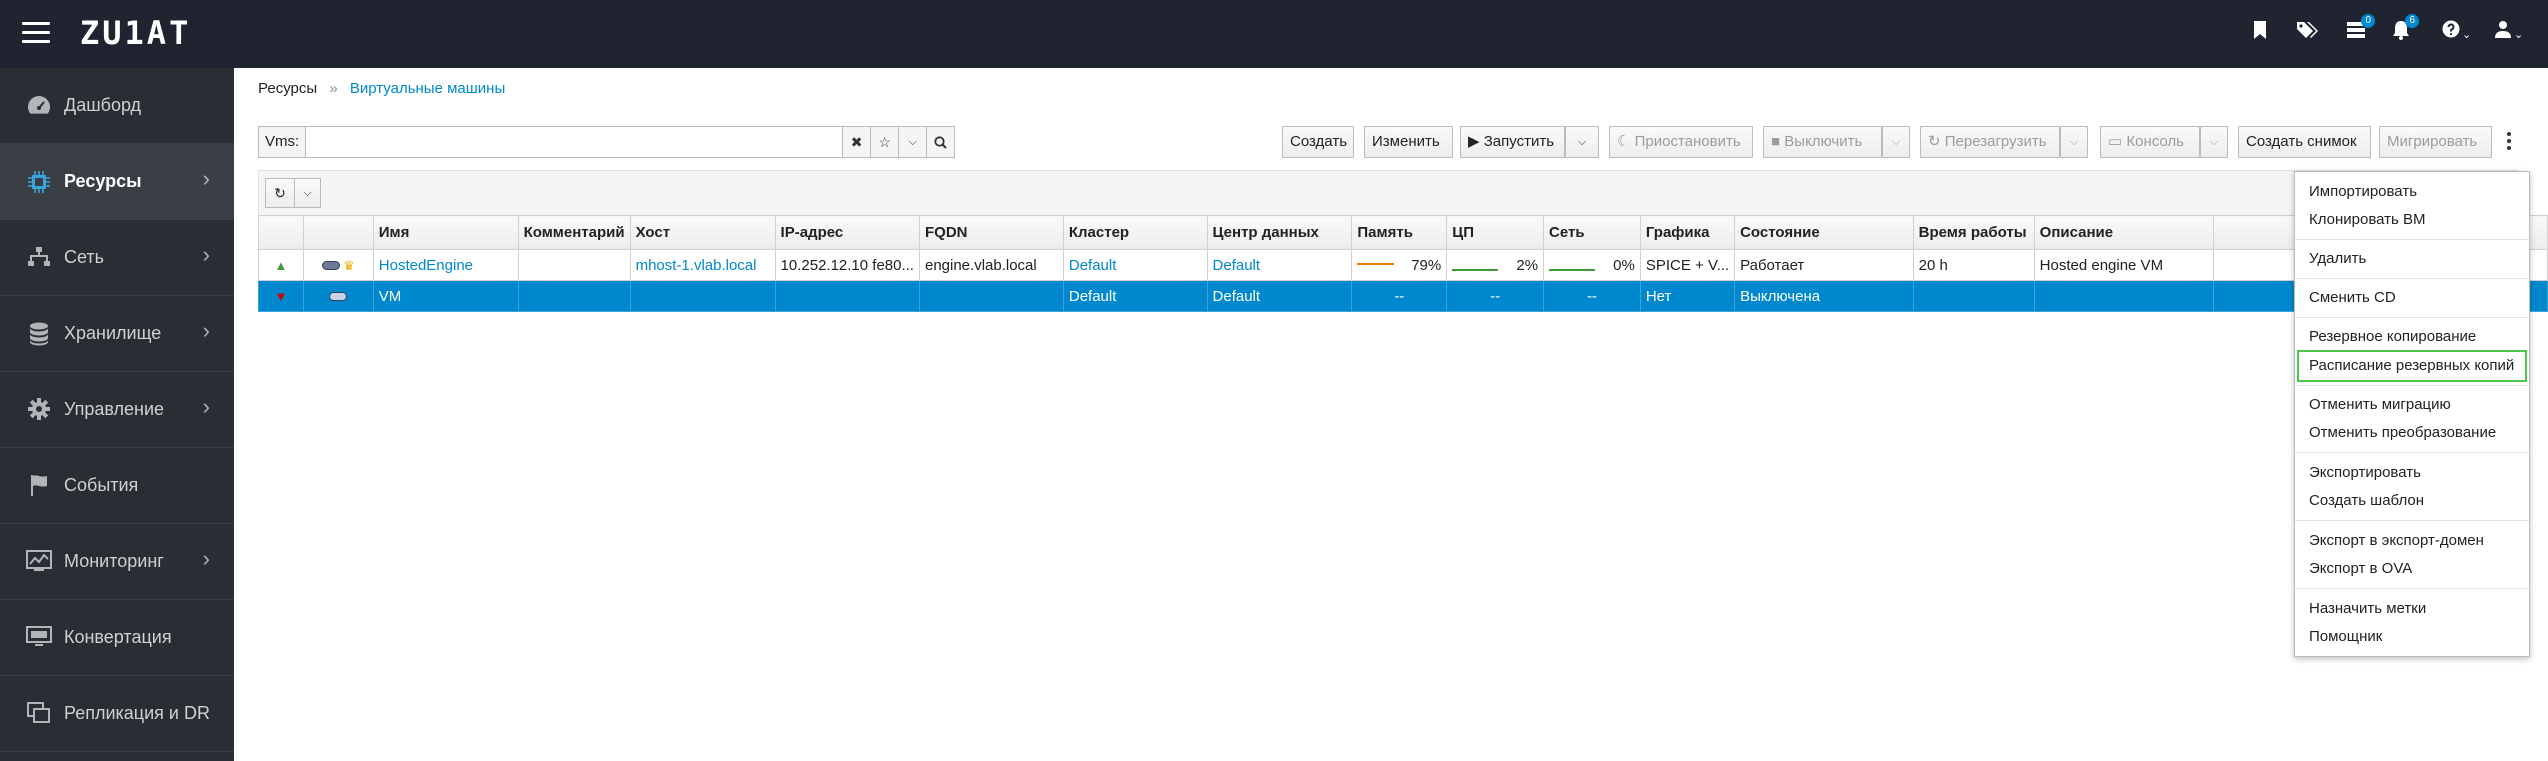  Describe the element at coordinates (1512, 142) in the screenshot. I see `run-button: ▶ Запустить` at that location.